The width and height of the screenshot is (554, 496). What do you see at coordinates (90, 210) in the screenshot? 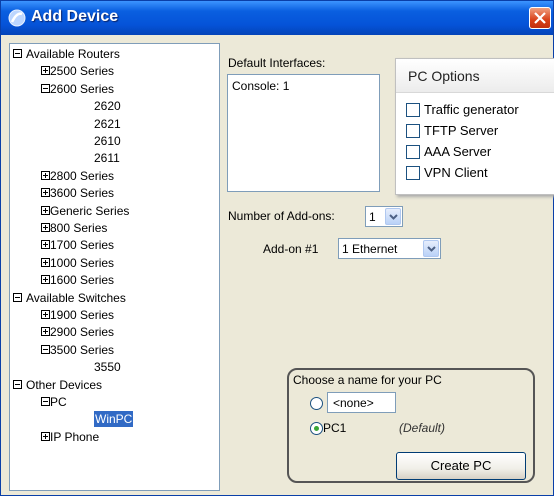
I see `tree-item-label: Generic Series` at bounding box center [90, 210].